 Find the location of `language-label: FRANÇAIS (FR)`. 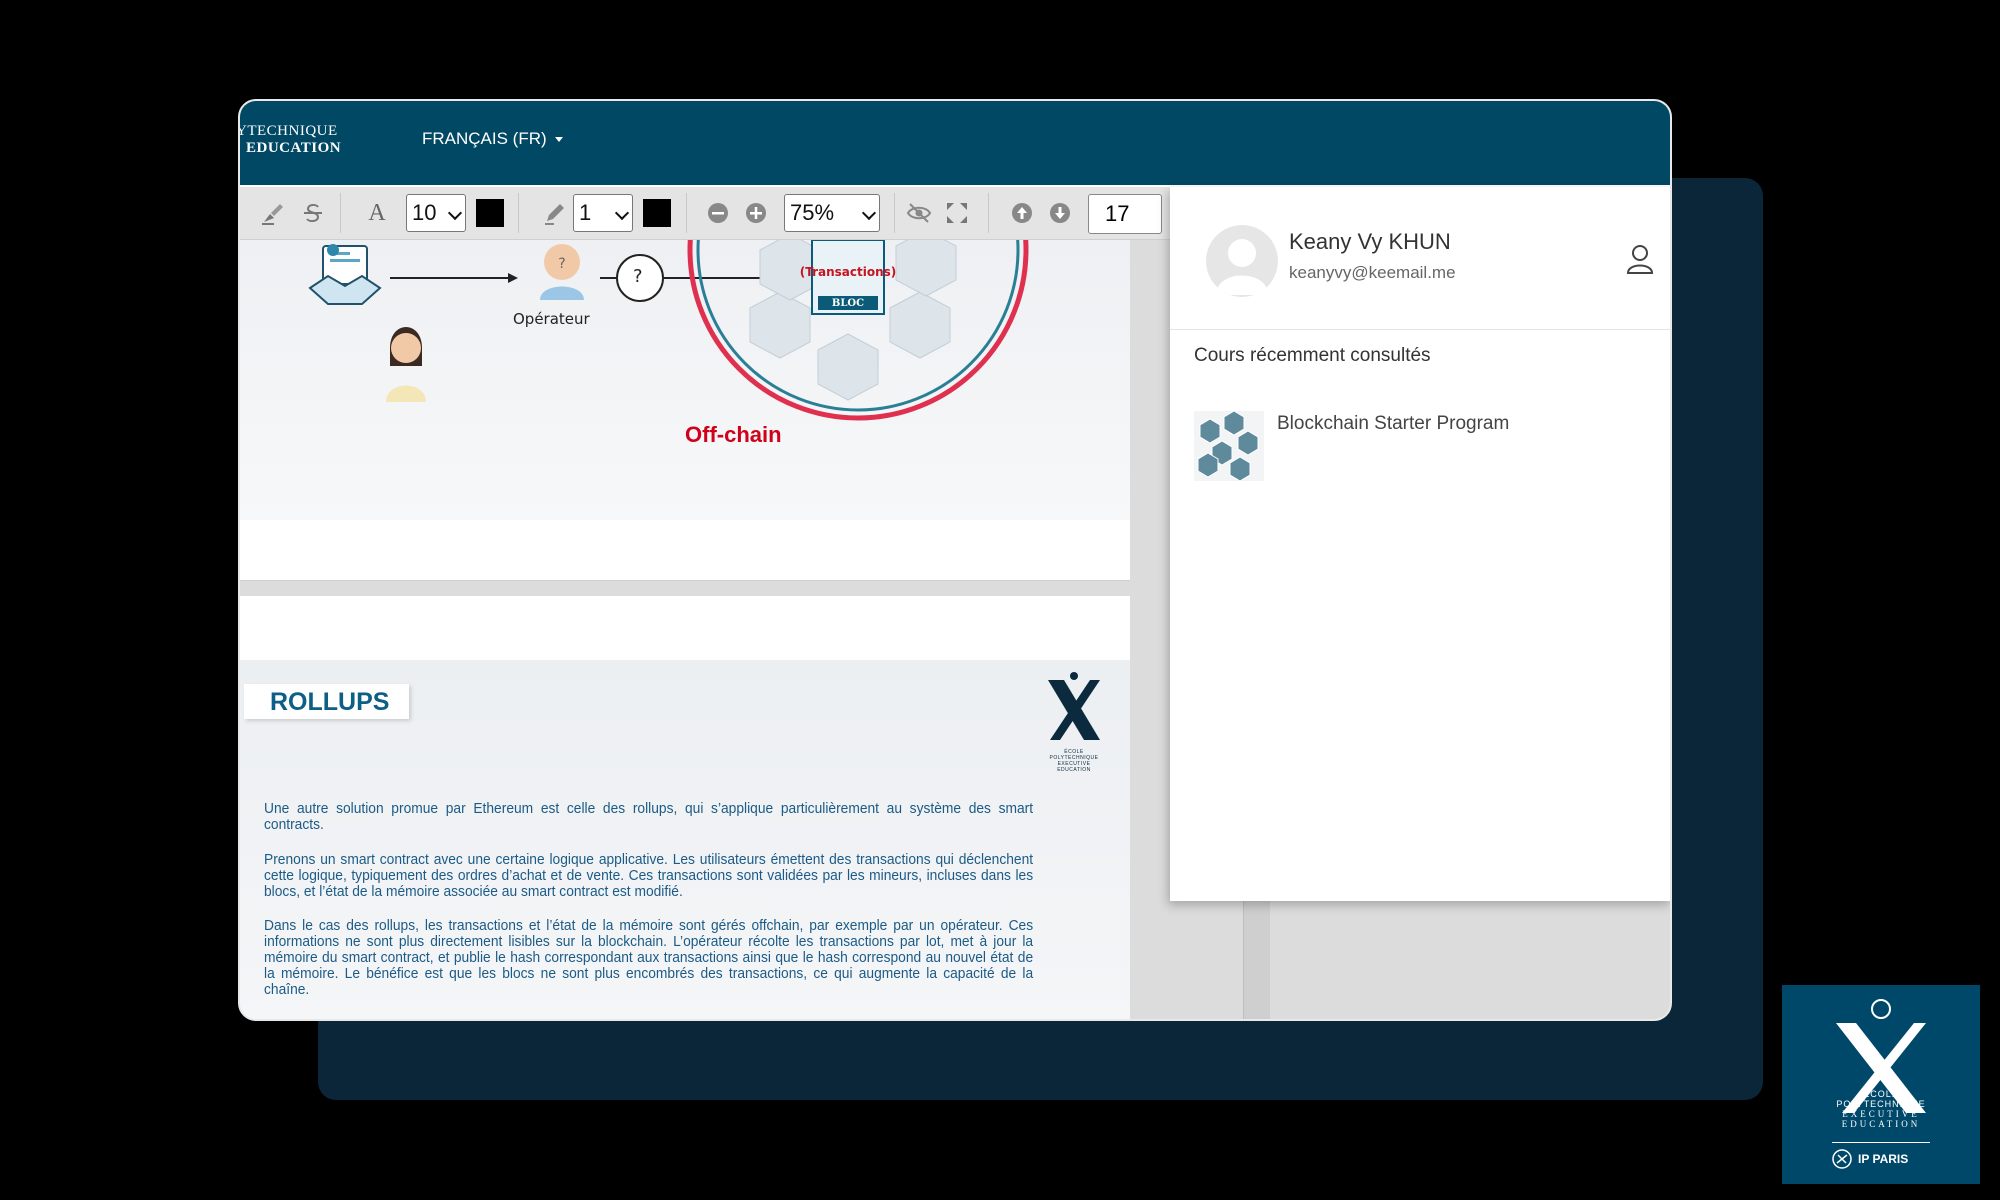

language-label: FRANÇAIS (FR) is located at coordinates (484, 138).